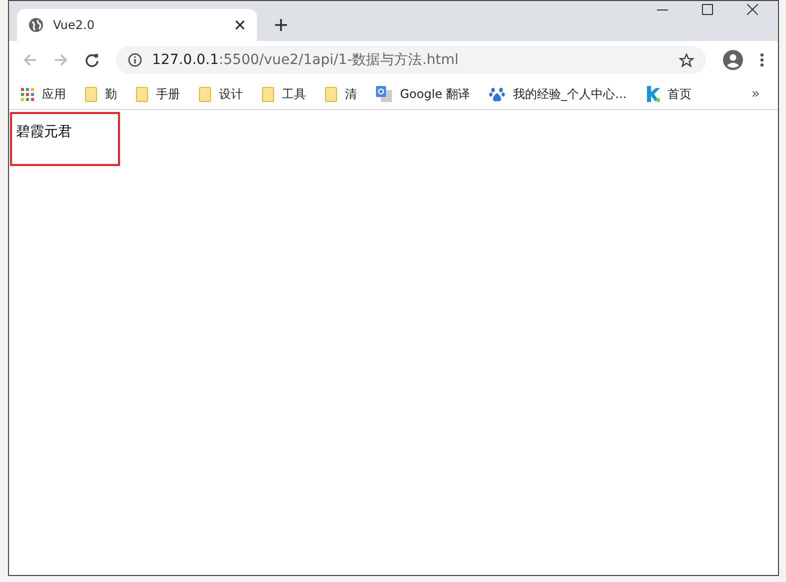  Describe the element at coordinates (341, 94) in the screenshot. I see `bookmark: 清` at that location.